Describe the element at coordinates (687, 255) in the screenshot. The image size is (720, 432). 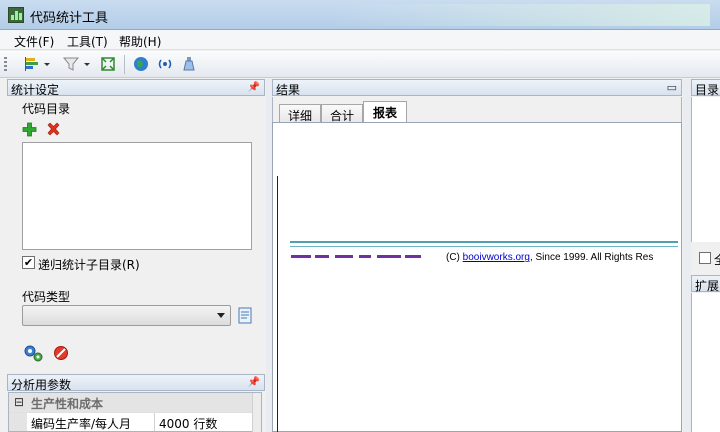
I see `right-splitter` at that location.